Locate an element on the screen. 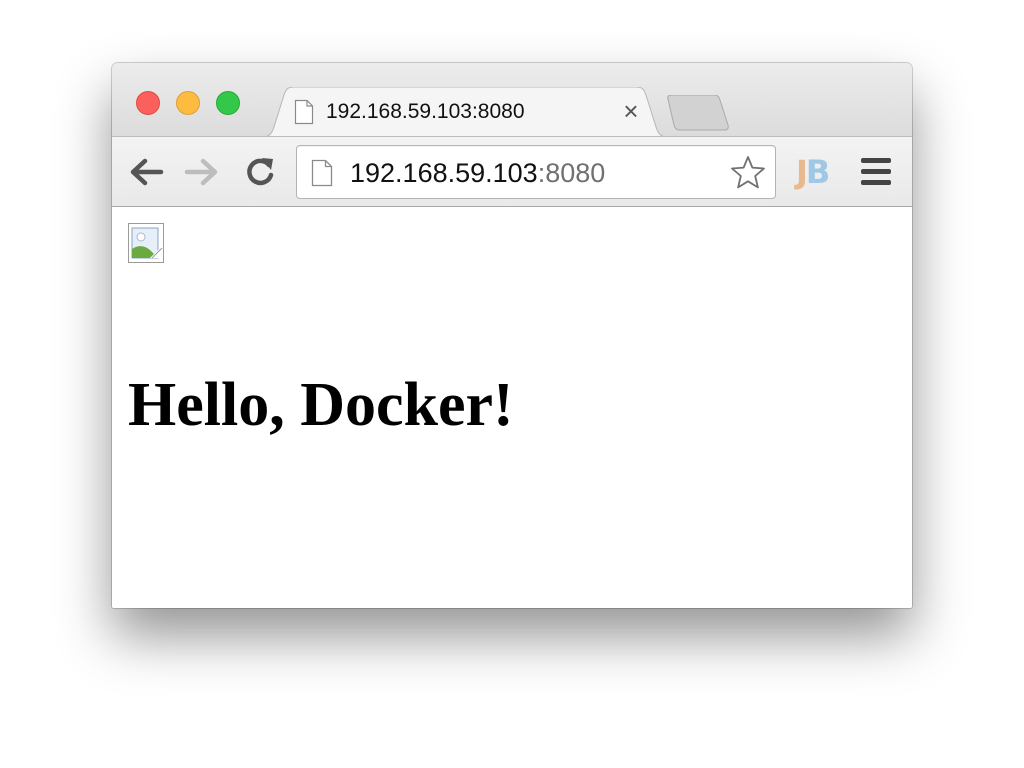 This screenshot has width=1024, height=768. minimize-window-button is located at coordinates (188, 103).